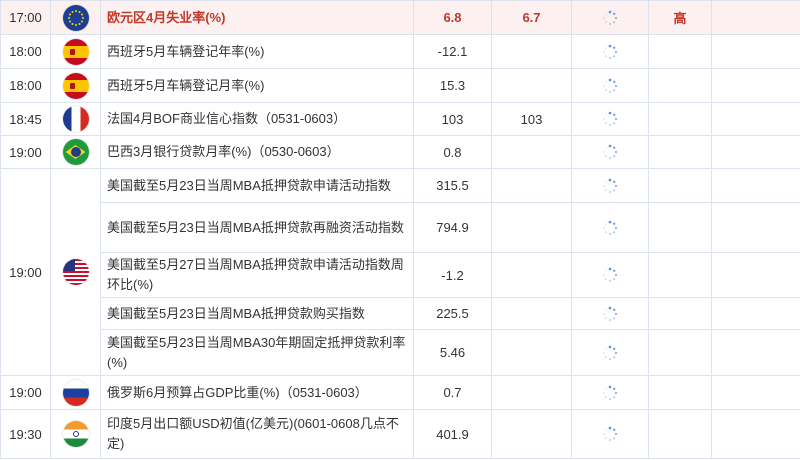  Describe the element at coordinates (257, 51) in the screenshot. I see `indicator-name: 西班牙5月车辆登记年率(%)` at that location.